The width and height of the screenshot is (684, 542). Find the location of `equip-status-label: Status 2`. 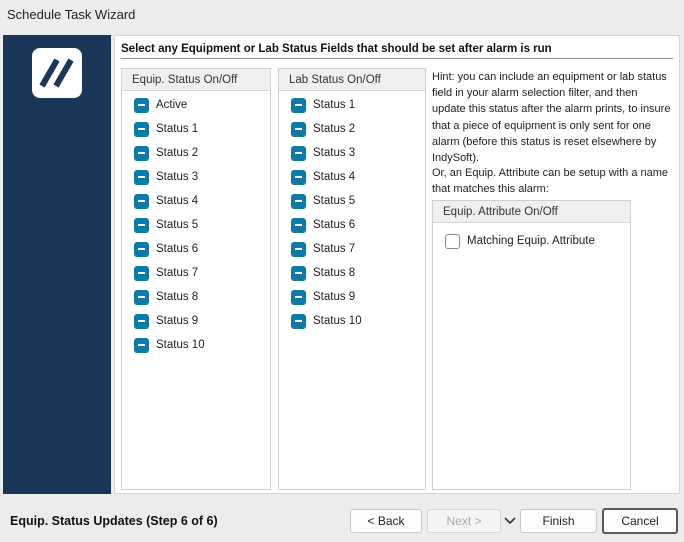

equip-status-label: Status 2 is located at coordinates (177, 153).